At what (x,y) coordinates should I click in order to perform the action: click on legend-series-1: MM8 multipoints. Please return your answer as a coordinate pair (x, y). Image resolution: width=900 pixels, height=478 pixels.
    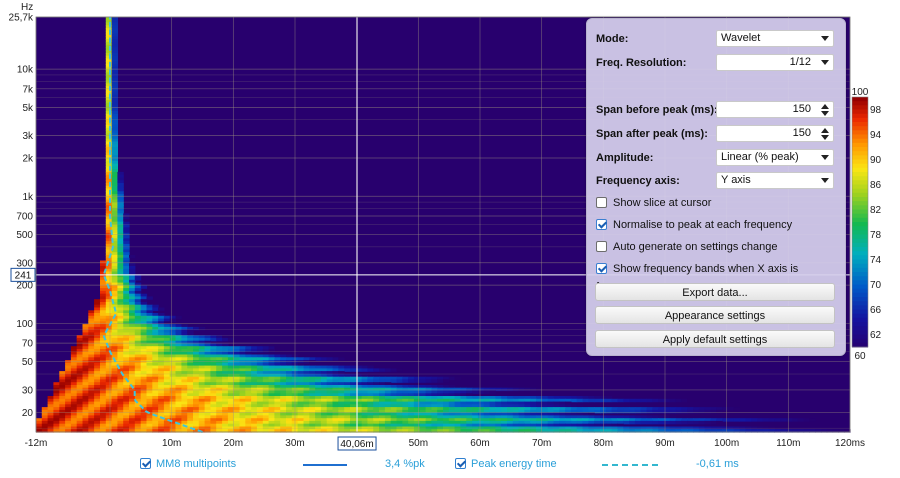
    Looking at the image, I should click on (188, 464).